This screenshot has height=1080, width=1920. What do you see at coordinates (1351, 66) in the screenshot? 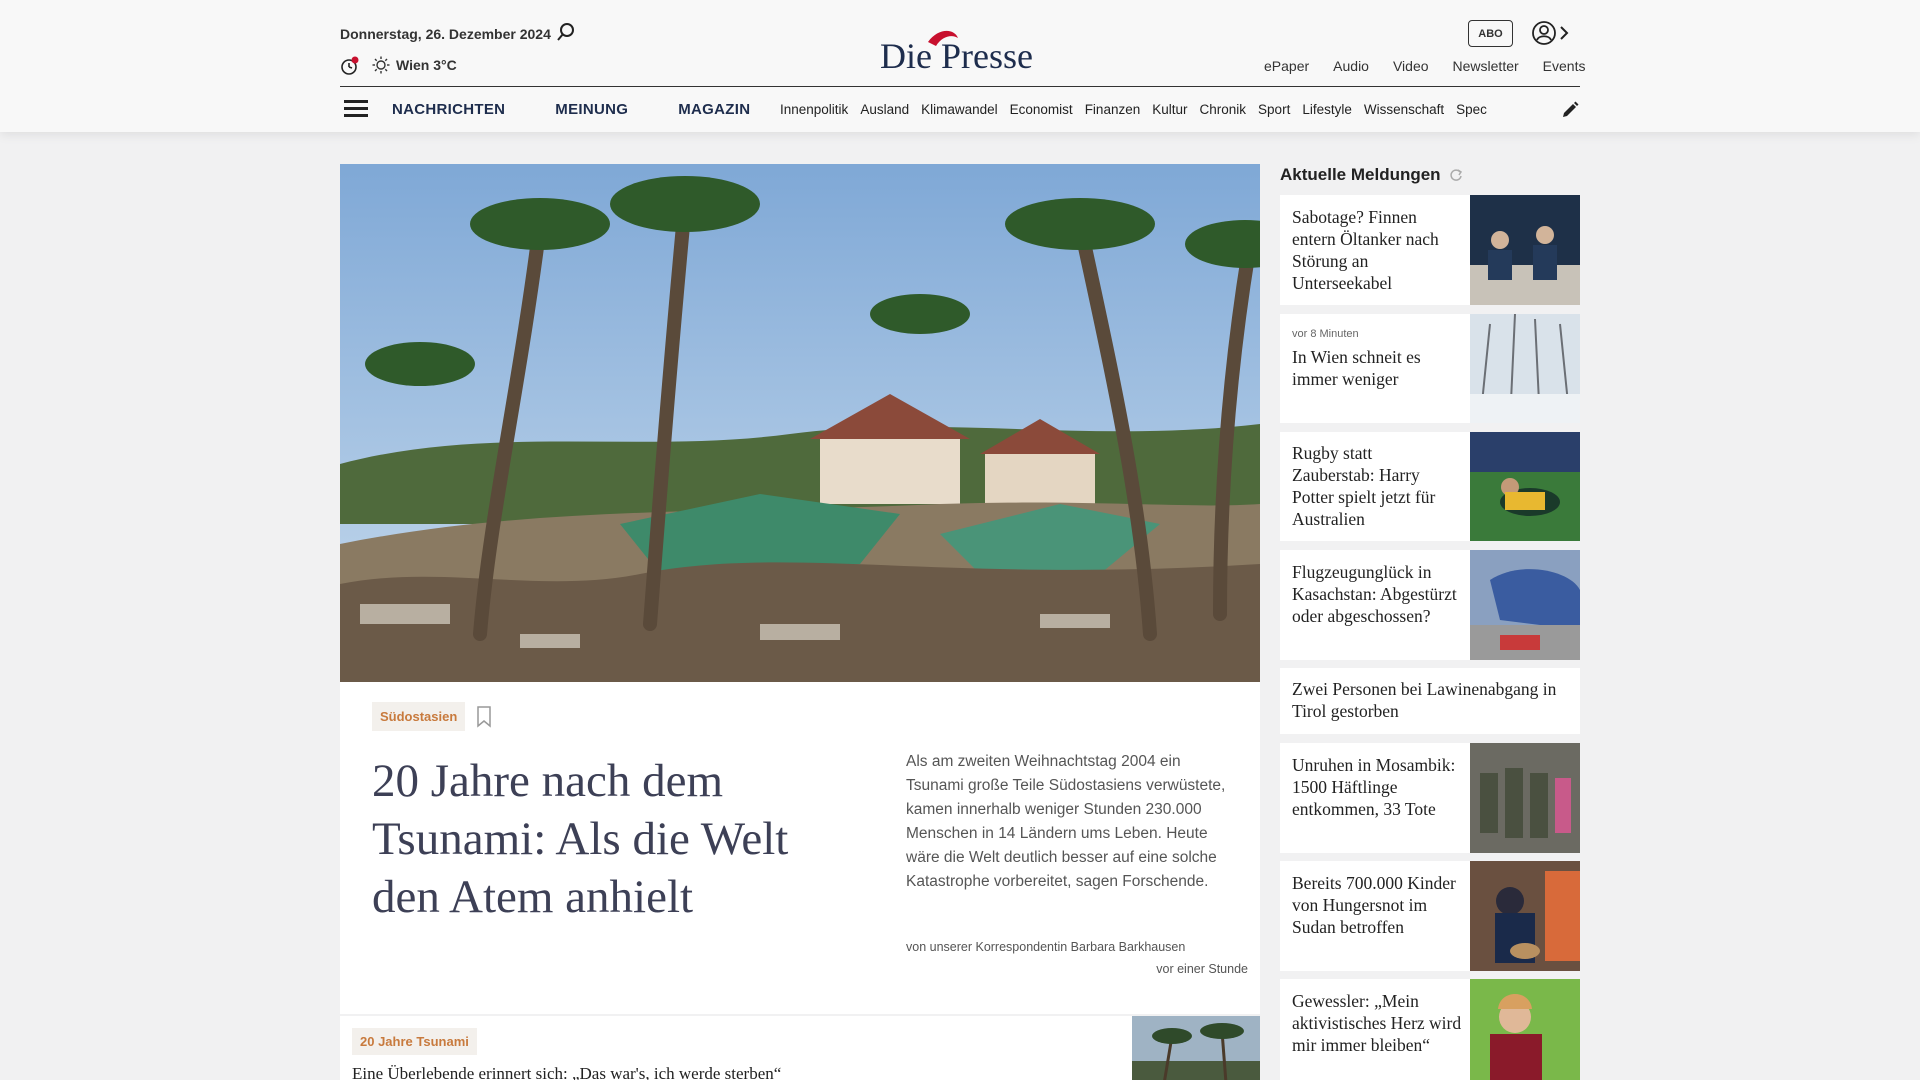
I see `link-audio: Audio` at bounding box center [1351, 66].